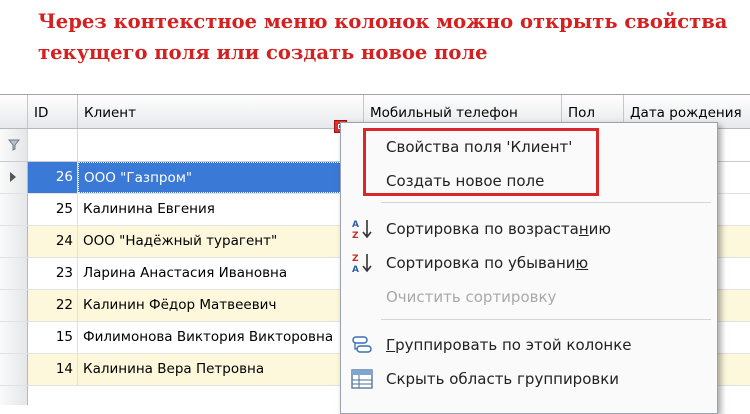  Describe the element at coordinates (221, 145) in the screenshot. I see `filter-cell-client` at that location.